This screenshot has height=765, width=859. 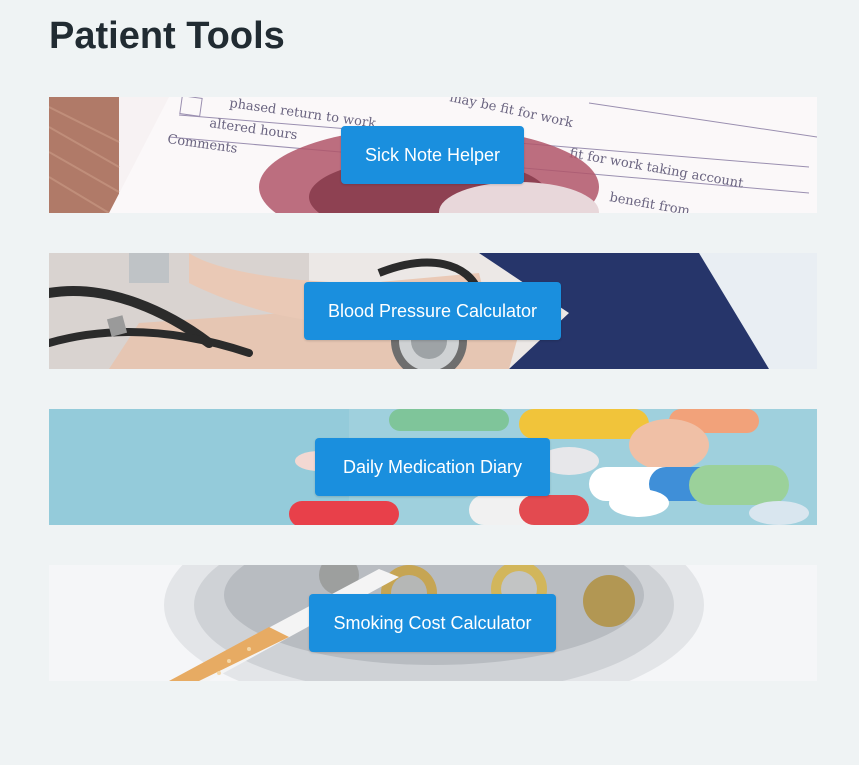 I want to click on page-title: Patient Tools, so click(x=167, y=36).